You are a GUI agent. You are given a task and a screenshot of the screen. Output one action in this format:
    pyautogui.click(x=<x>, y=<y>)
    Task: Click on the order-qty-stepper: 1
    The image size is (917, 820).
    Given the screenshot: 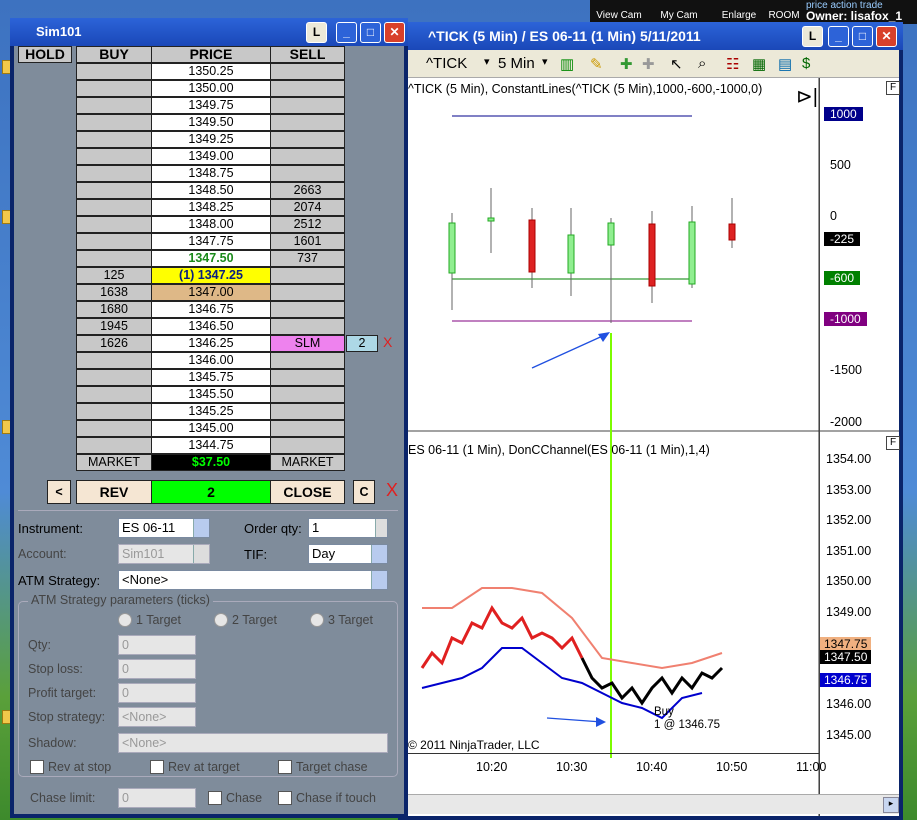 What is the action you would take?
    pyautogui.click(x=348, y=528)
    